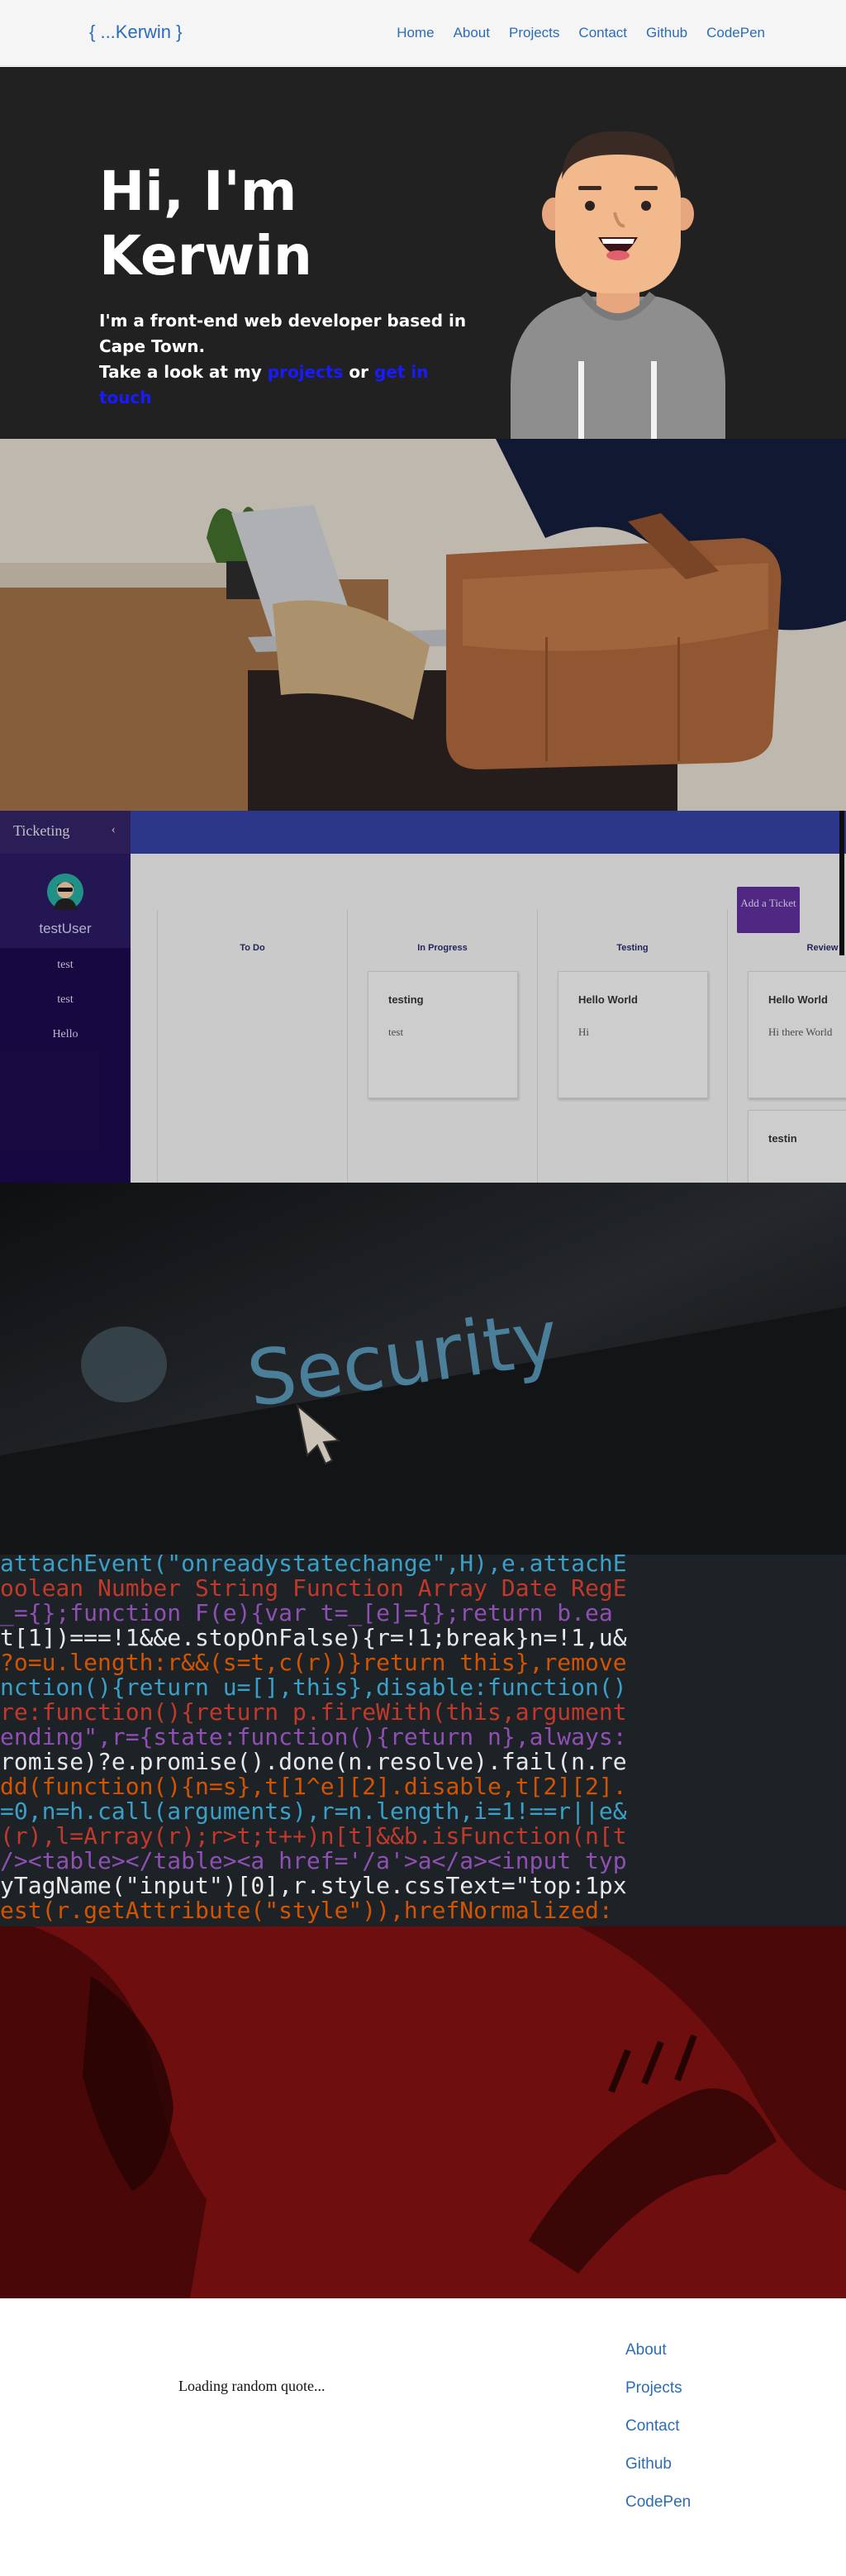  I want to click on nav-link-github: Github, so click(666, 33).